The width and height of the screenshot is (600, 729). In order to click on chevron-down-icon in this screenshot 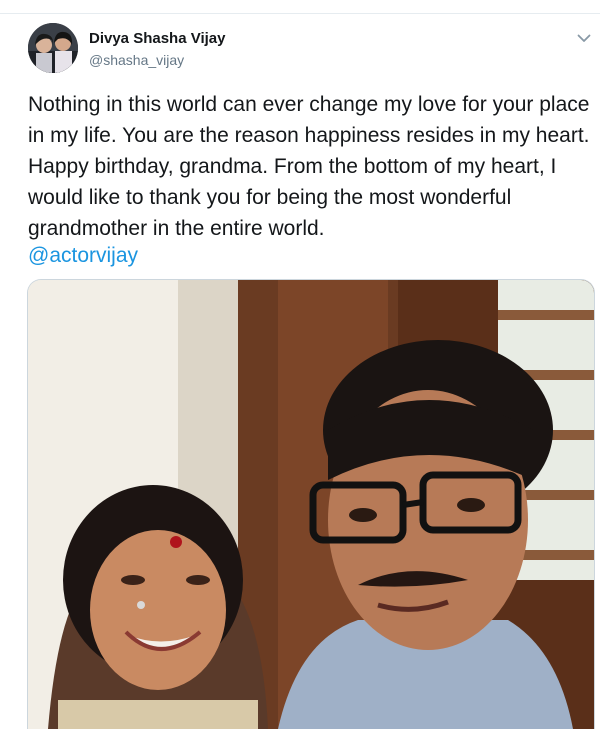, I will do `click(584, 38)`.